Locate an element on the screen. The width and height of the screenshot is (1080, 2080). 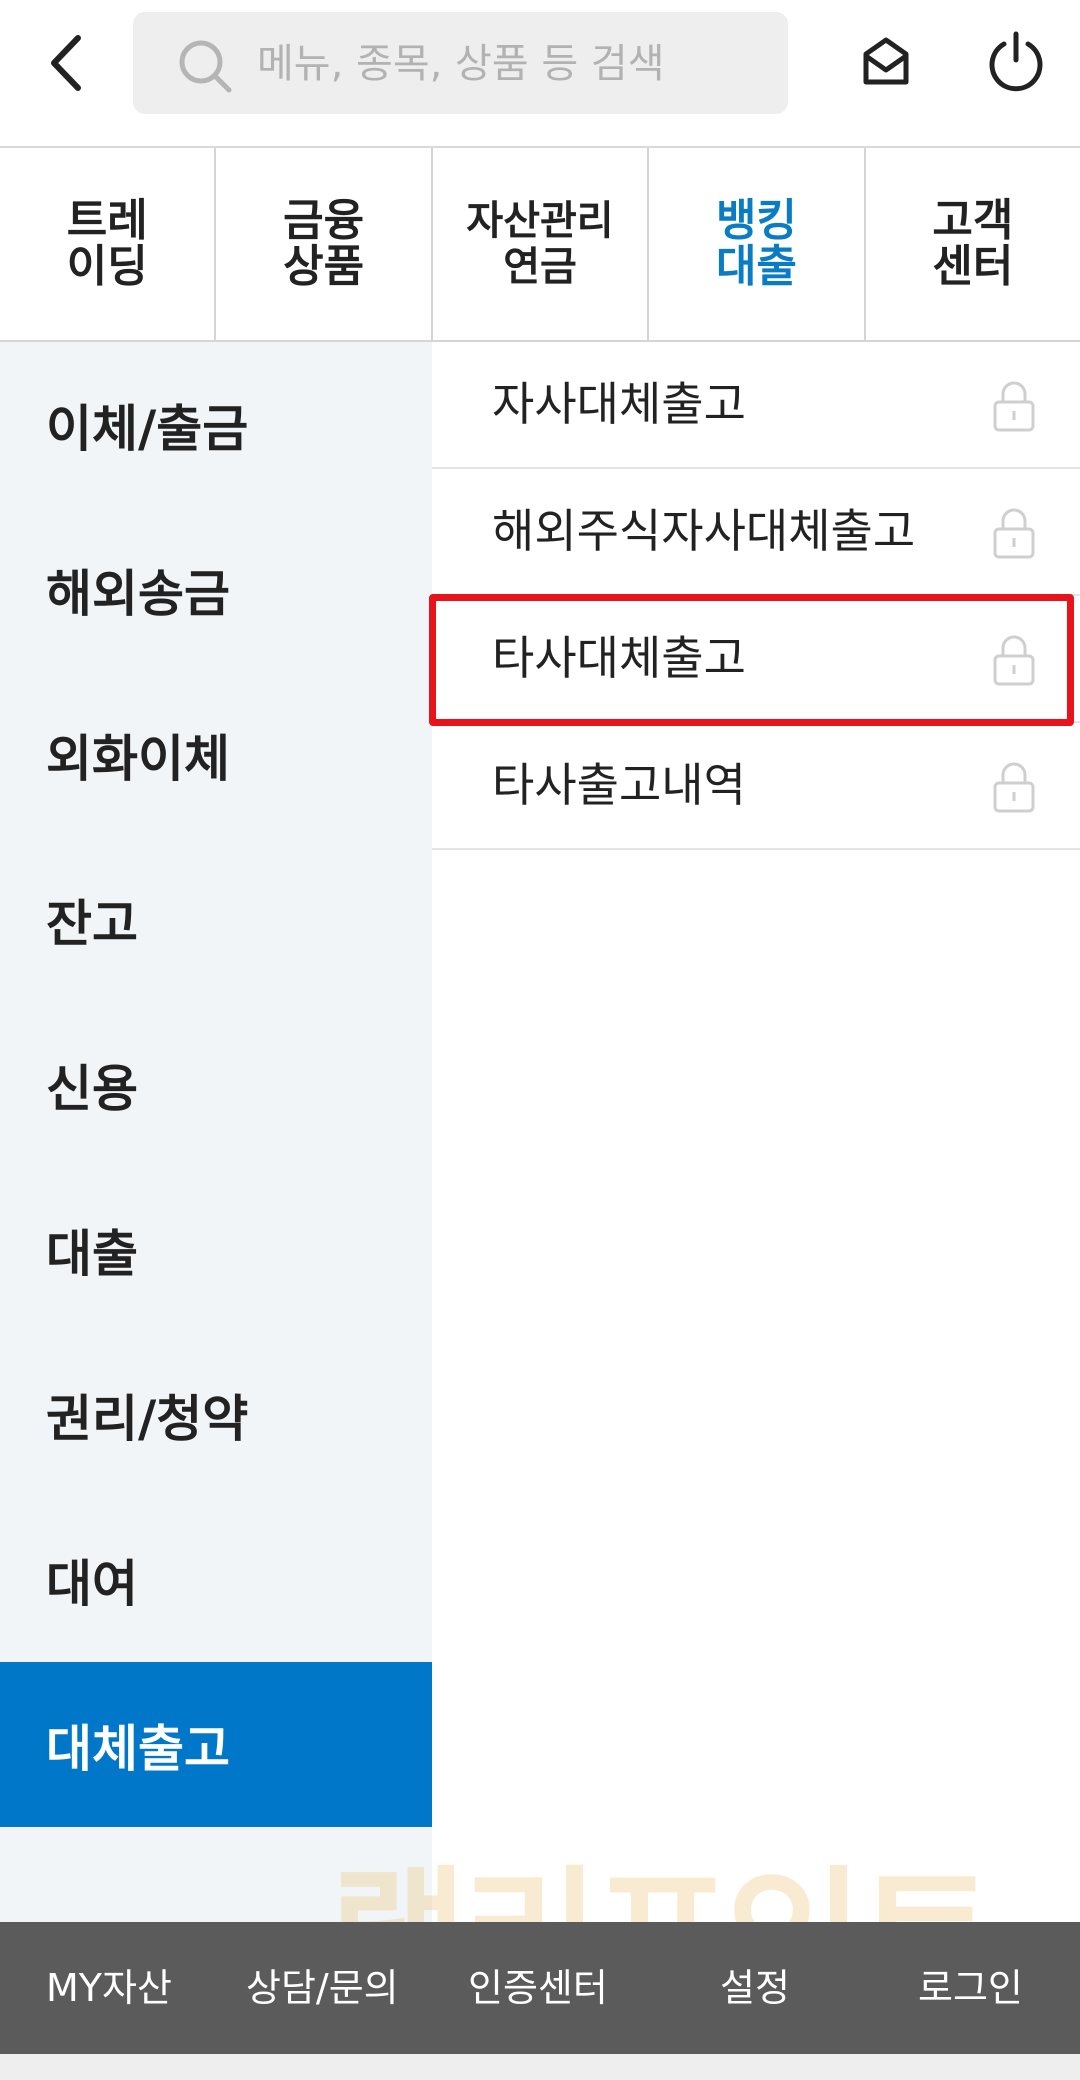
footer-strip is located at coordinates (540, 2067).